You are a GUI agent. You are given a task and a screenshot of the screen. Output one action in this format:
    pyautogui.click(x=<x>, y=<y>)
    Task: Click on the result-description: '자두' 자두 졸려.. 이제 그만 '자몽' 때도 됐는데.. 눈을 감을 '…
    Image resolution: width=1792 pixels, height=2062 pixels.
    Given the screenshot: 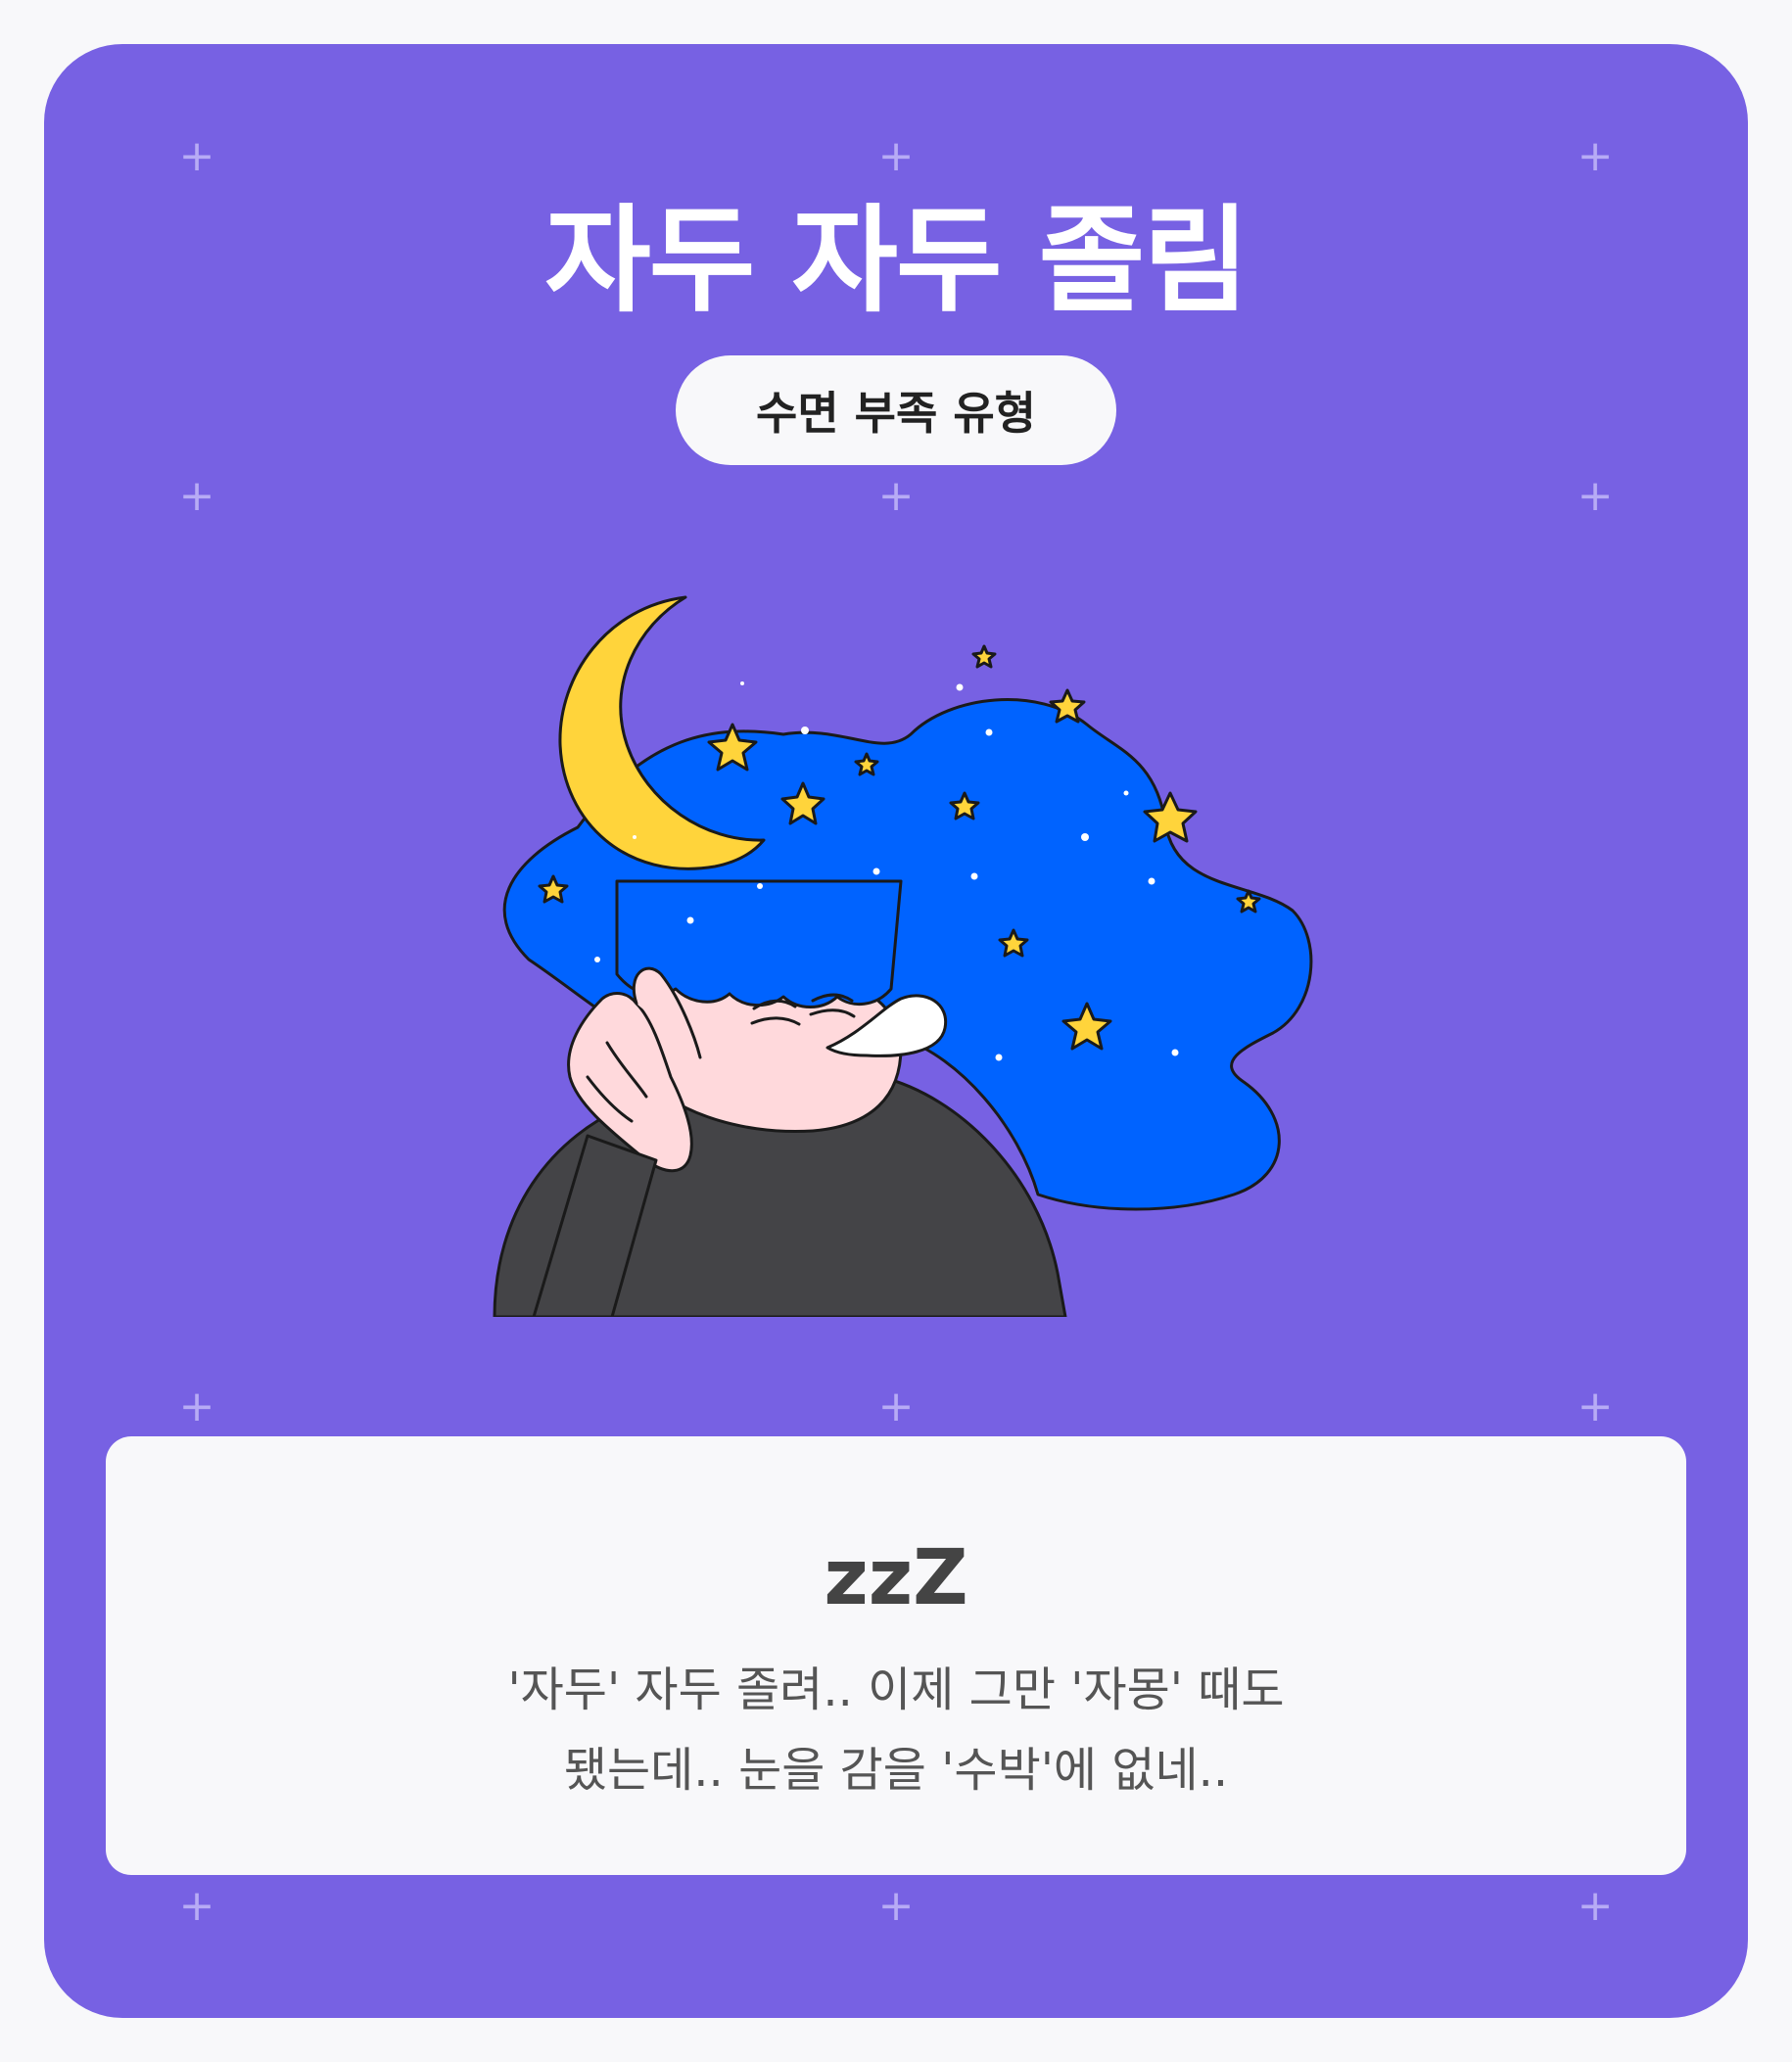 What is the action you would take?
    pyautogui.click(x=896, y=1730)
    